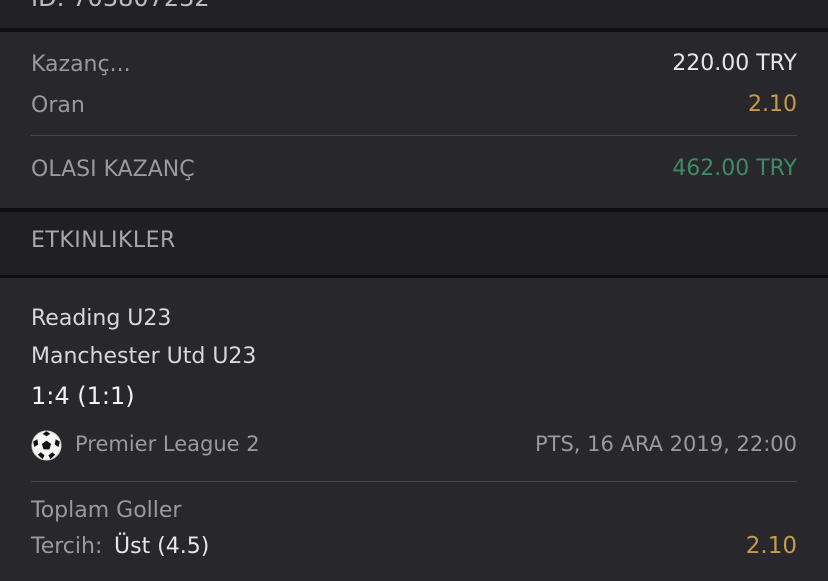 This screenshot has width=828, height=581. I want to click on odds-label: Oran, so click(58, 105).